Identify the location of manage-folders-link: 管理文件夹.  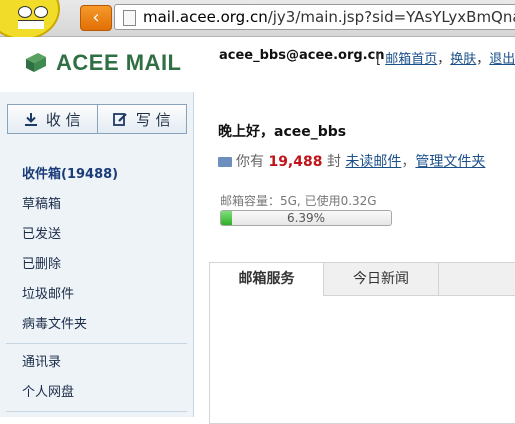
(450, 162).